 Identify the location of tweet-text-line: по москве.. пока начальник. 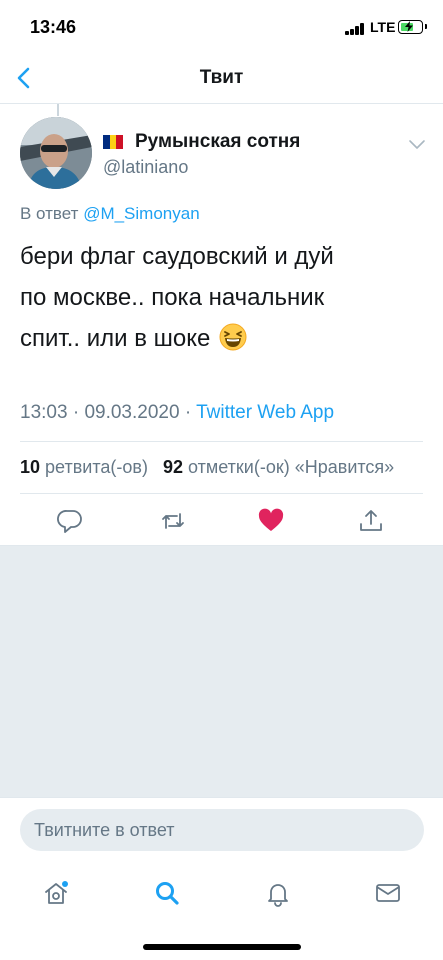
(172, 297).